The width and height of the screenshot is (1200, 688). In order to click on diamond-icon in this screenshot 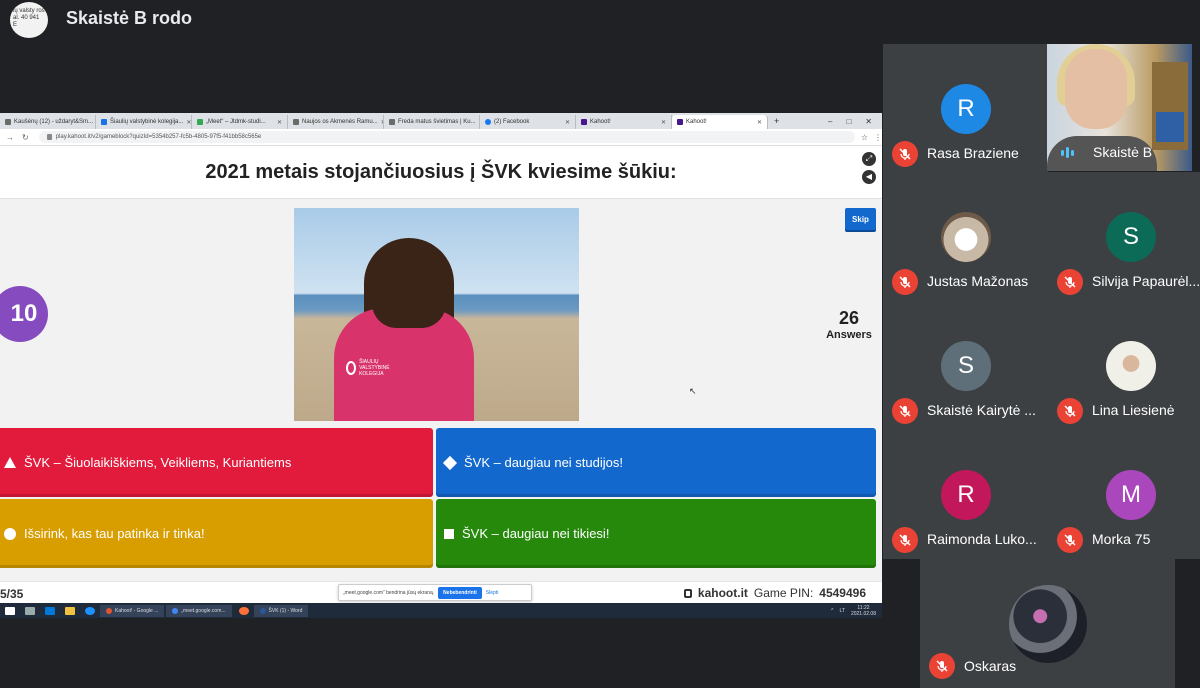, I will do `click(450, 462)`.